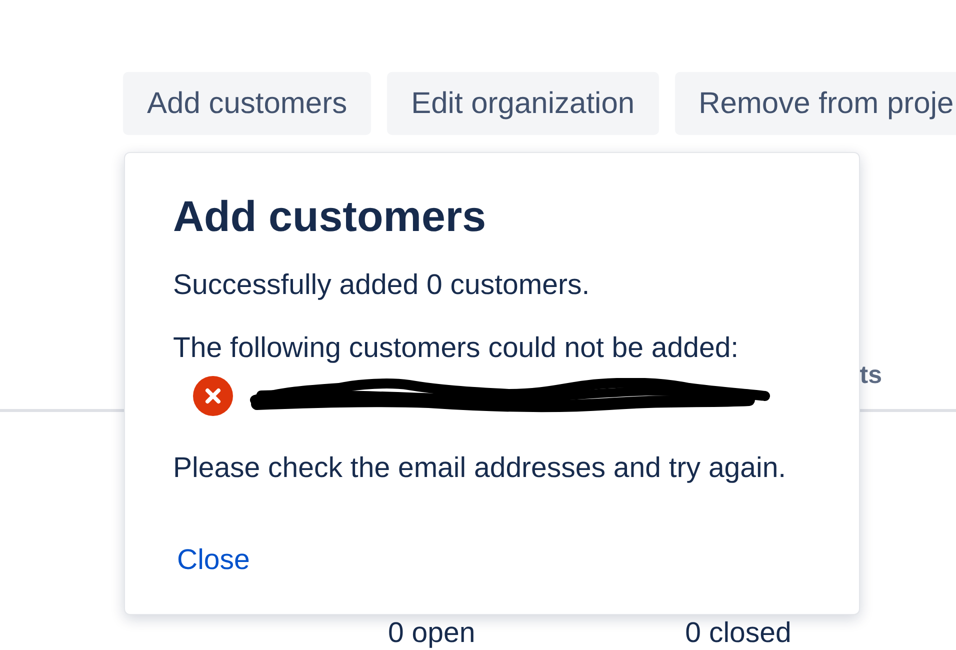 The image size is (956, 650). I want to click on toolbar-button: Add customers, so click(247, 103).